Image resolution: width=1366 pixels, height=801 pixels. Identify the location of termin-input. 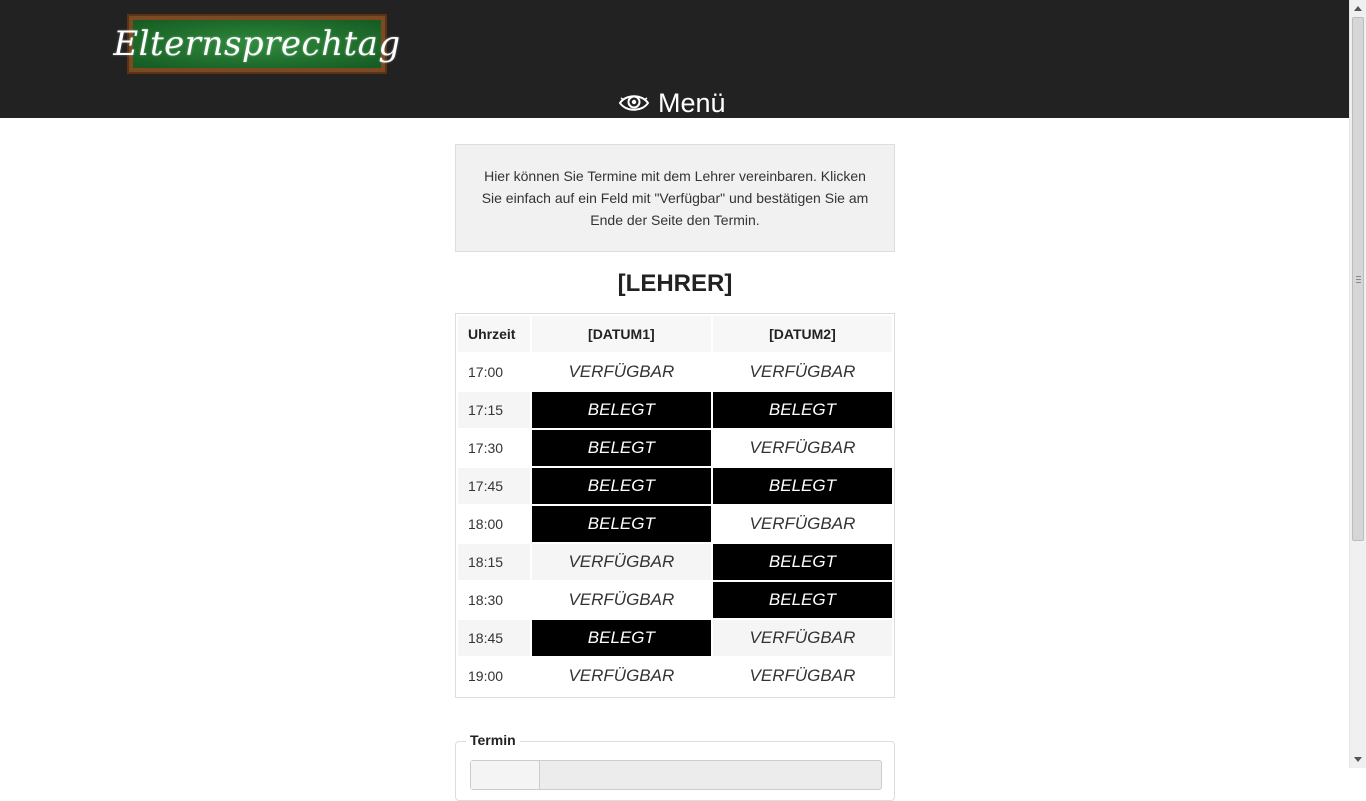
(676, 775).